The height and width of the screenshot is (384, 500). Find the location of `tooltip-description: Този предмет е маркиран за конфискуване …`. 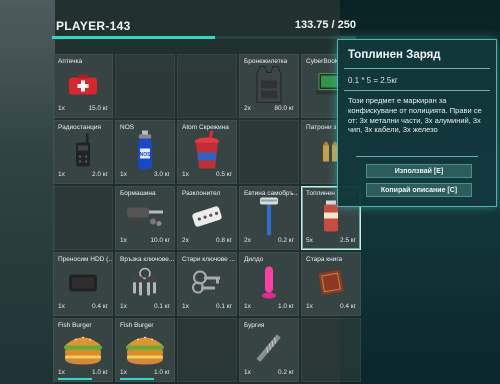

tooltip-description: Този предмет е маркиран за конфискуване … is located at coordinates (415, 115).